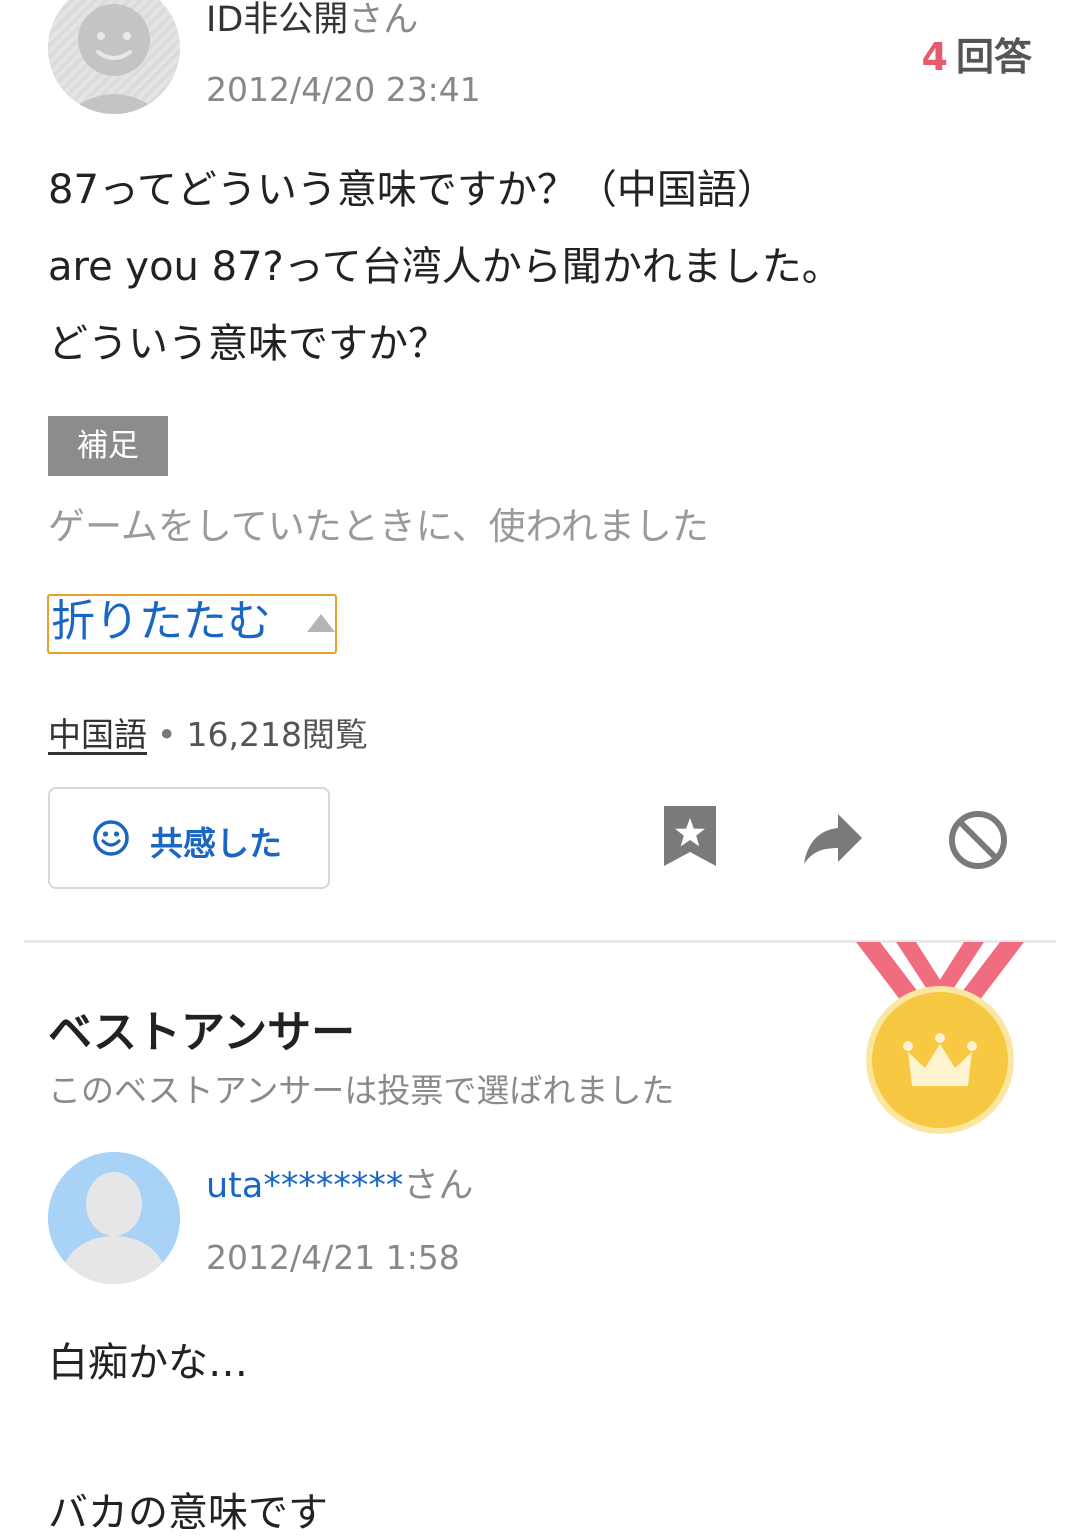 Image resolution: width=1080 pixels, height=1538 pixels. I want to click on question-line: 87ってどういう意味ですか？（中国語）, so click(412, 190).